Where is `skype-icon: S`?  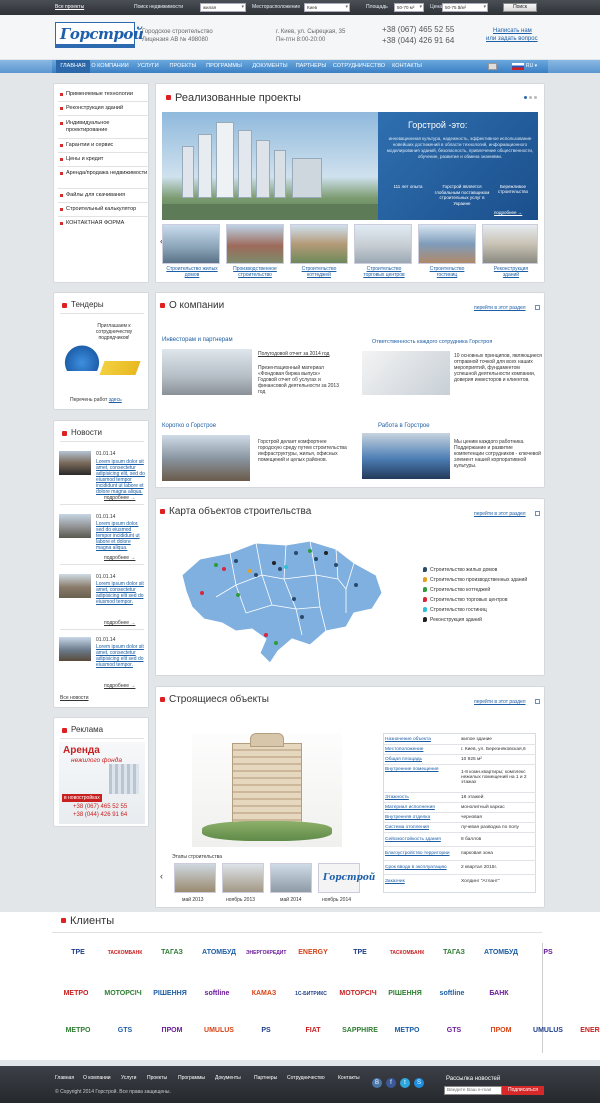
skype-icon: S is located at coordinates (419, 1083).